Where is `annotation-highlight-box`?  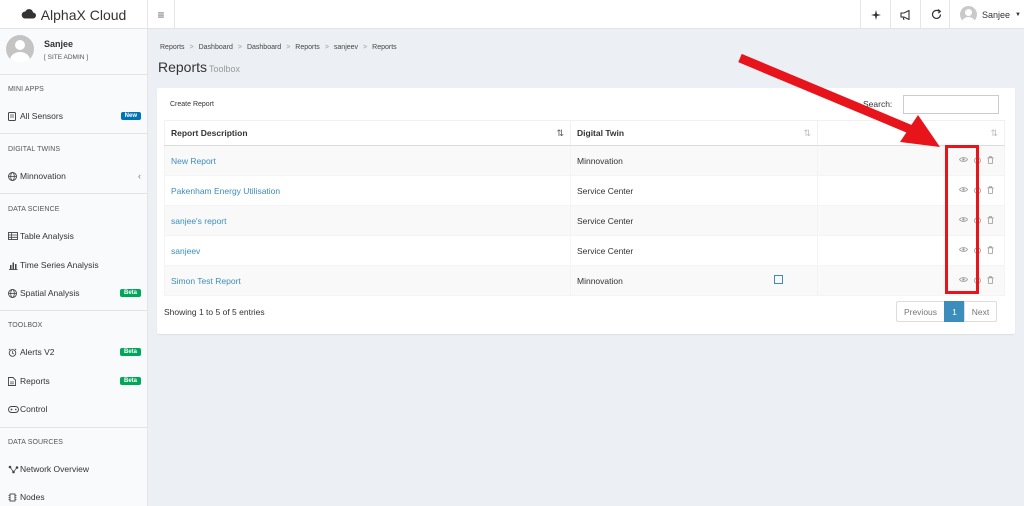 annotation-highlight-box is located at coordinates (962, 219).